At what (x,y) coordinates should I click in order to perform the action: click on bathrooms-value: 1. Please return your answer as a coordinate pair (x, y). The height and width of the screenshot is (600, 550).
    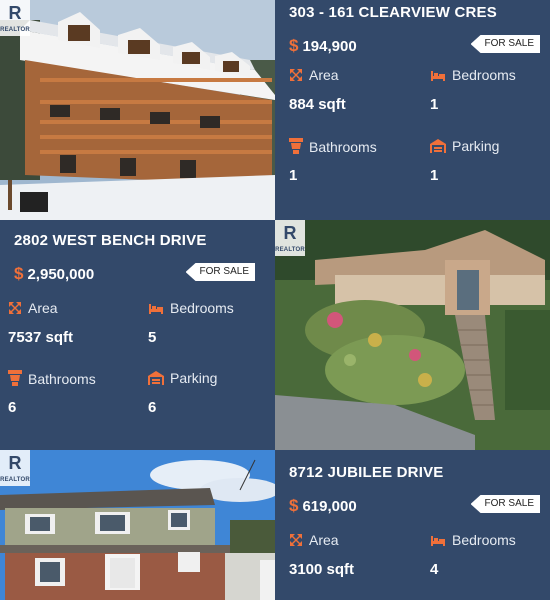
    Looking at the image, I should click on (293, 175).